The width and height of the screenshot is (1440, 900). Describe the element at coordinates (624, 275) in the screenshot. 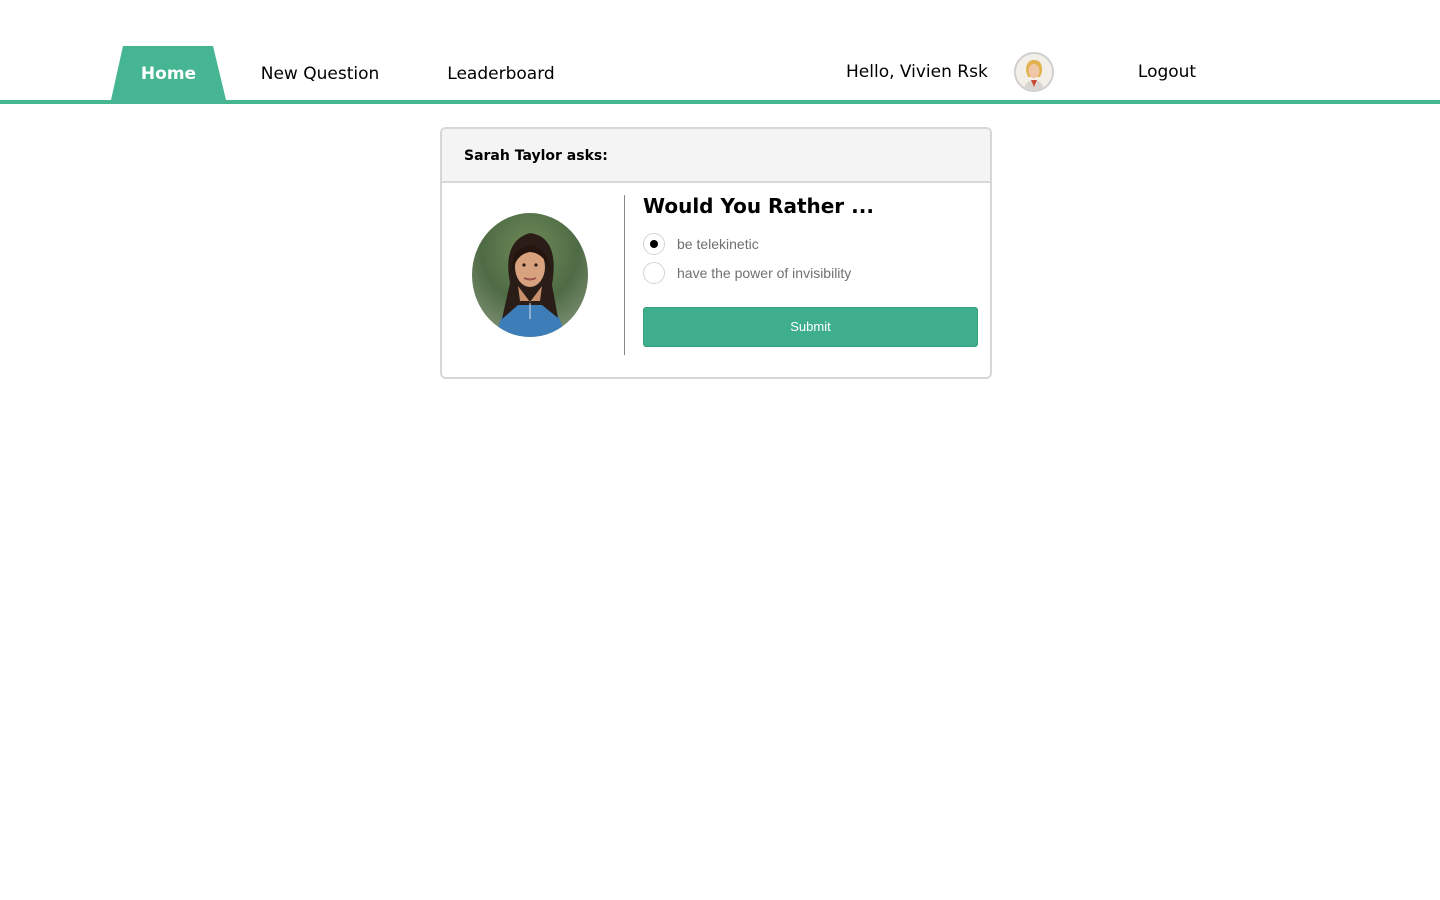

I see `card-divider` at that location.